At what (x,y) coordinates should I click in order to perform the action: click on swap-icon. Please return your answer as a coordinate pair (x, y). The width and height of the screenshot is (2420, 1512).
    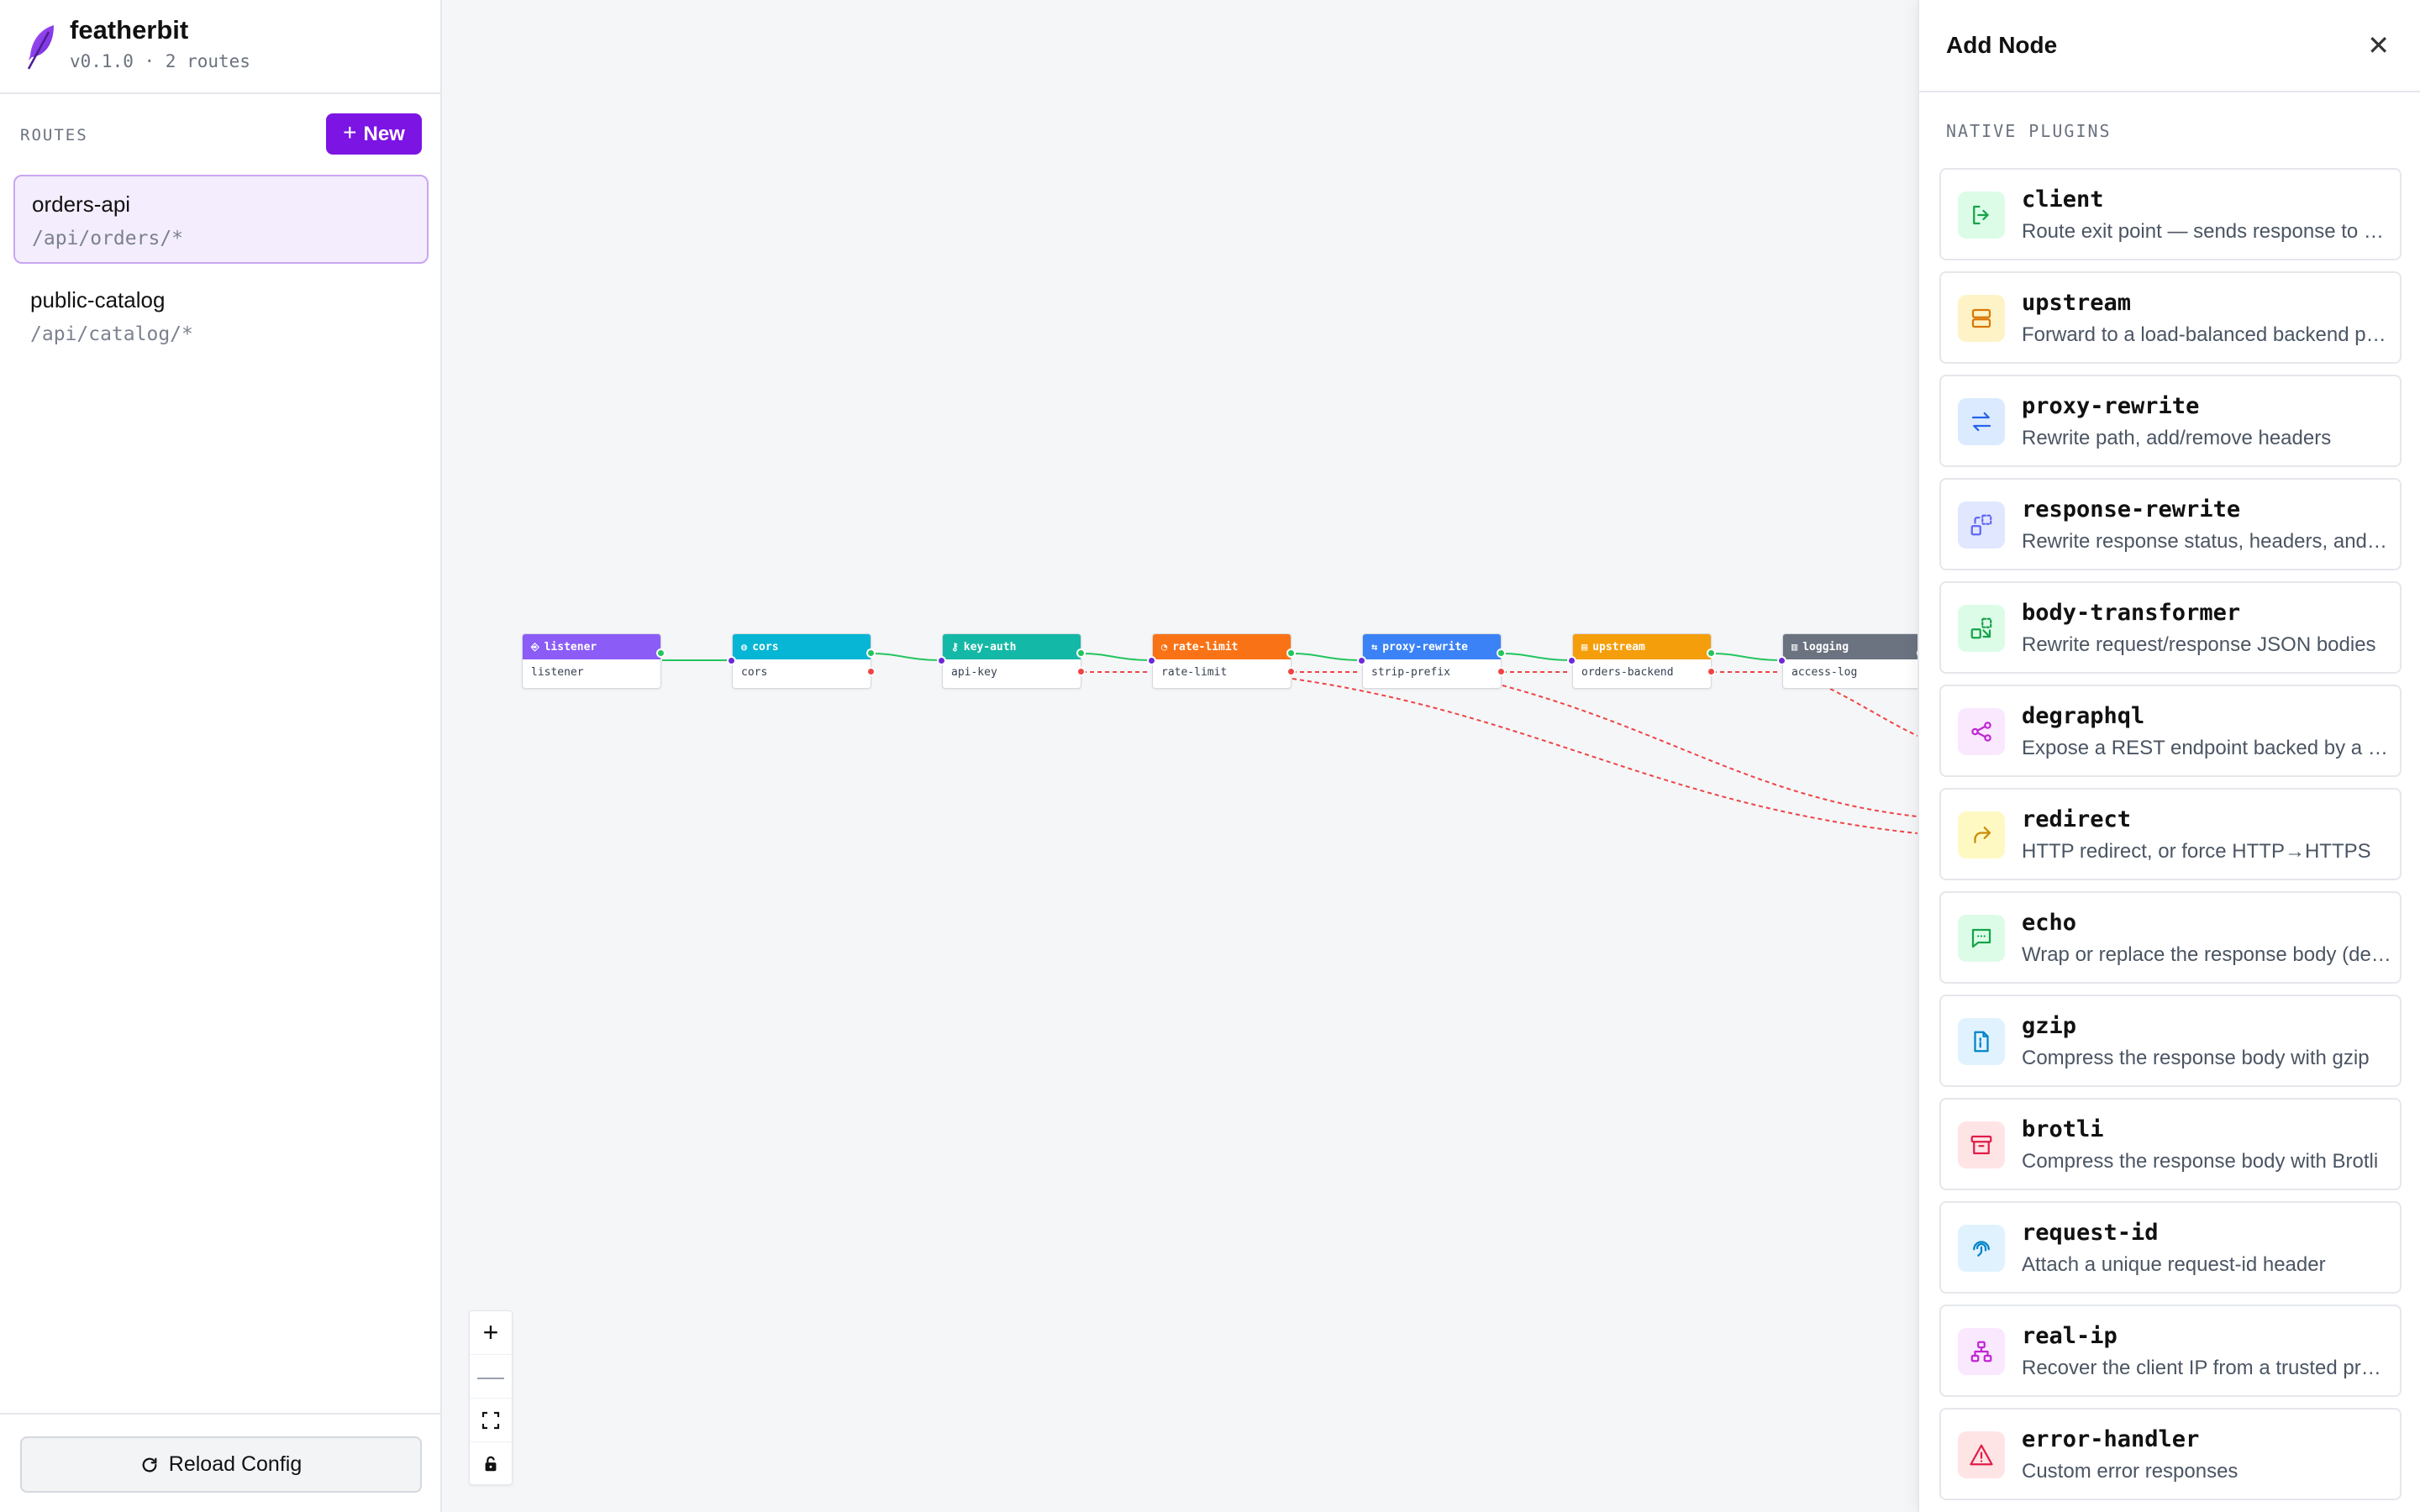
    Looking at the image, I should click on (1982, 421).